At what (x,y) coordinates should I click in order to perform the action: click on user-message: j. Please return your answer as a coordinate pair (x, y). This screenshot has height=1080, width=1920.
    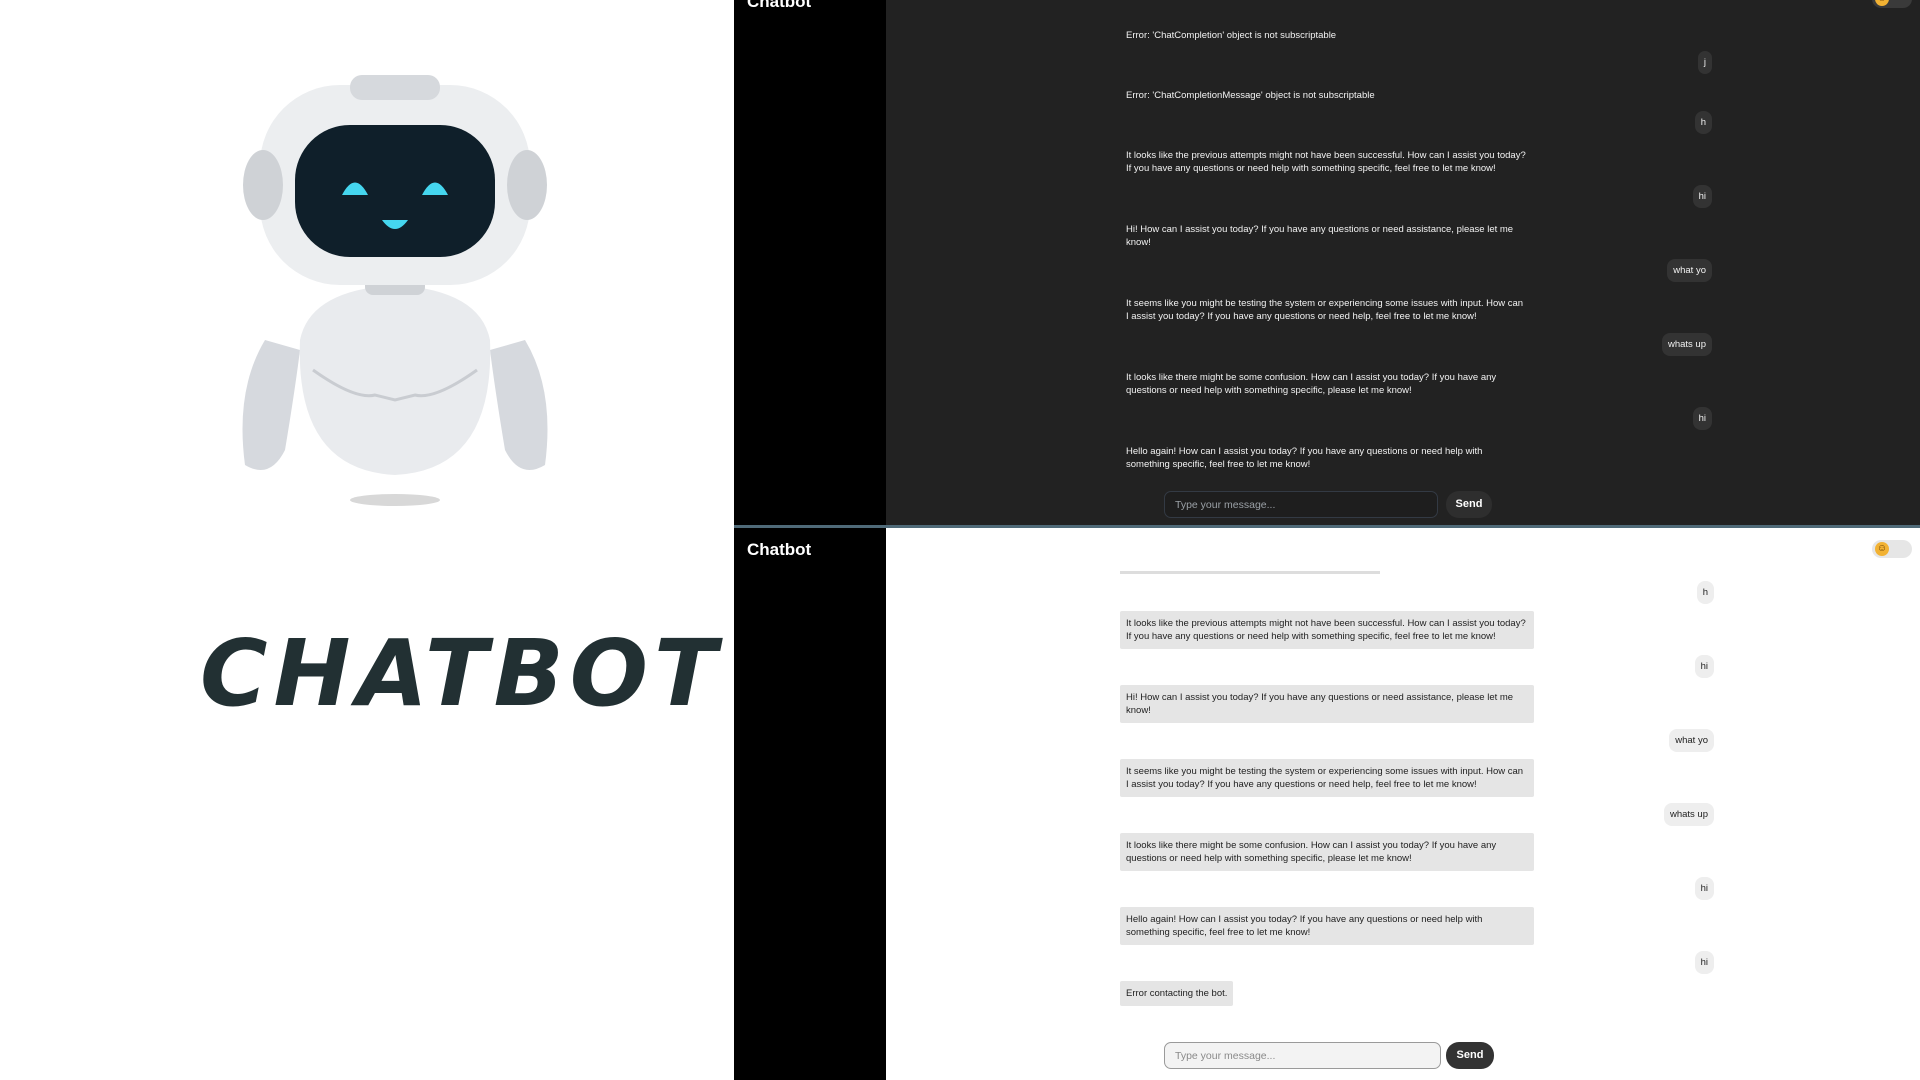
    Looking at the image, I should click on (1704, 62).